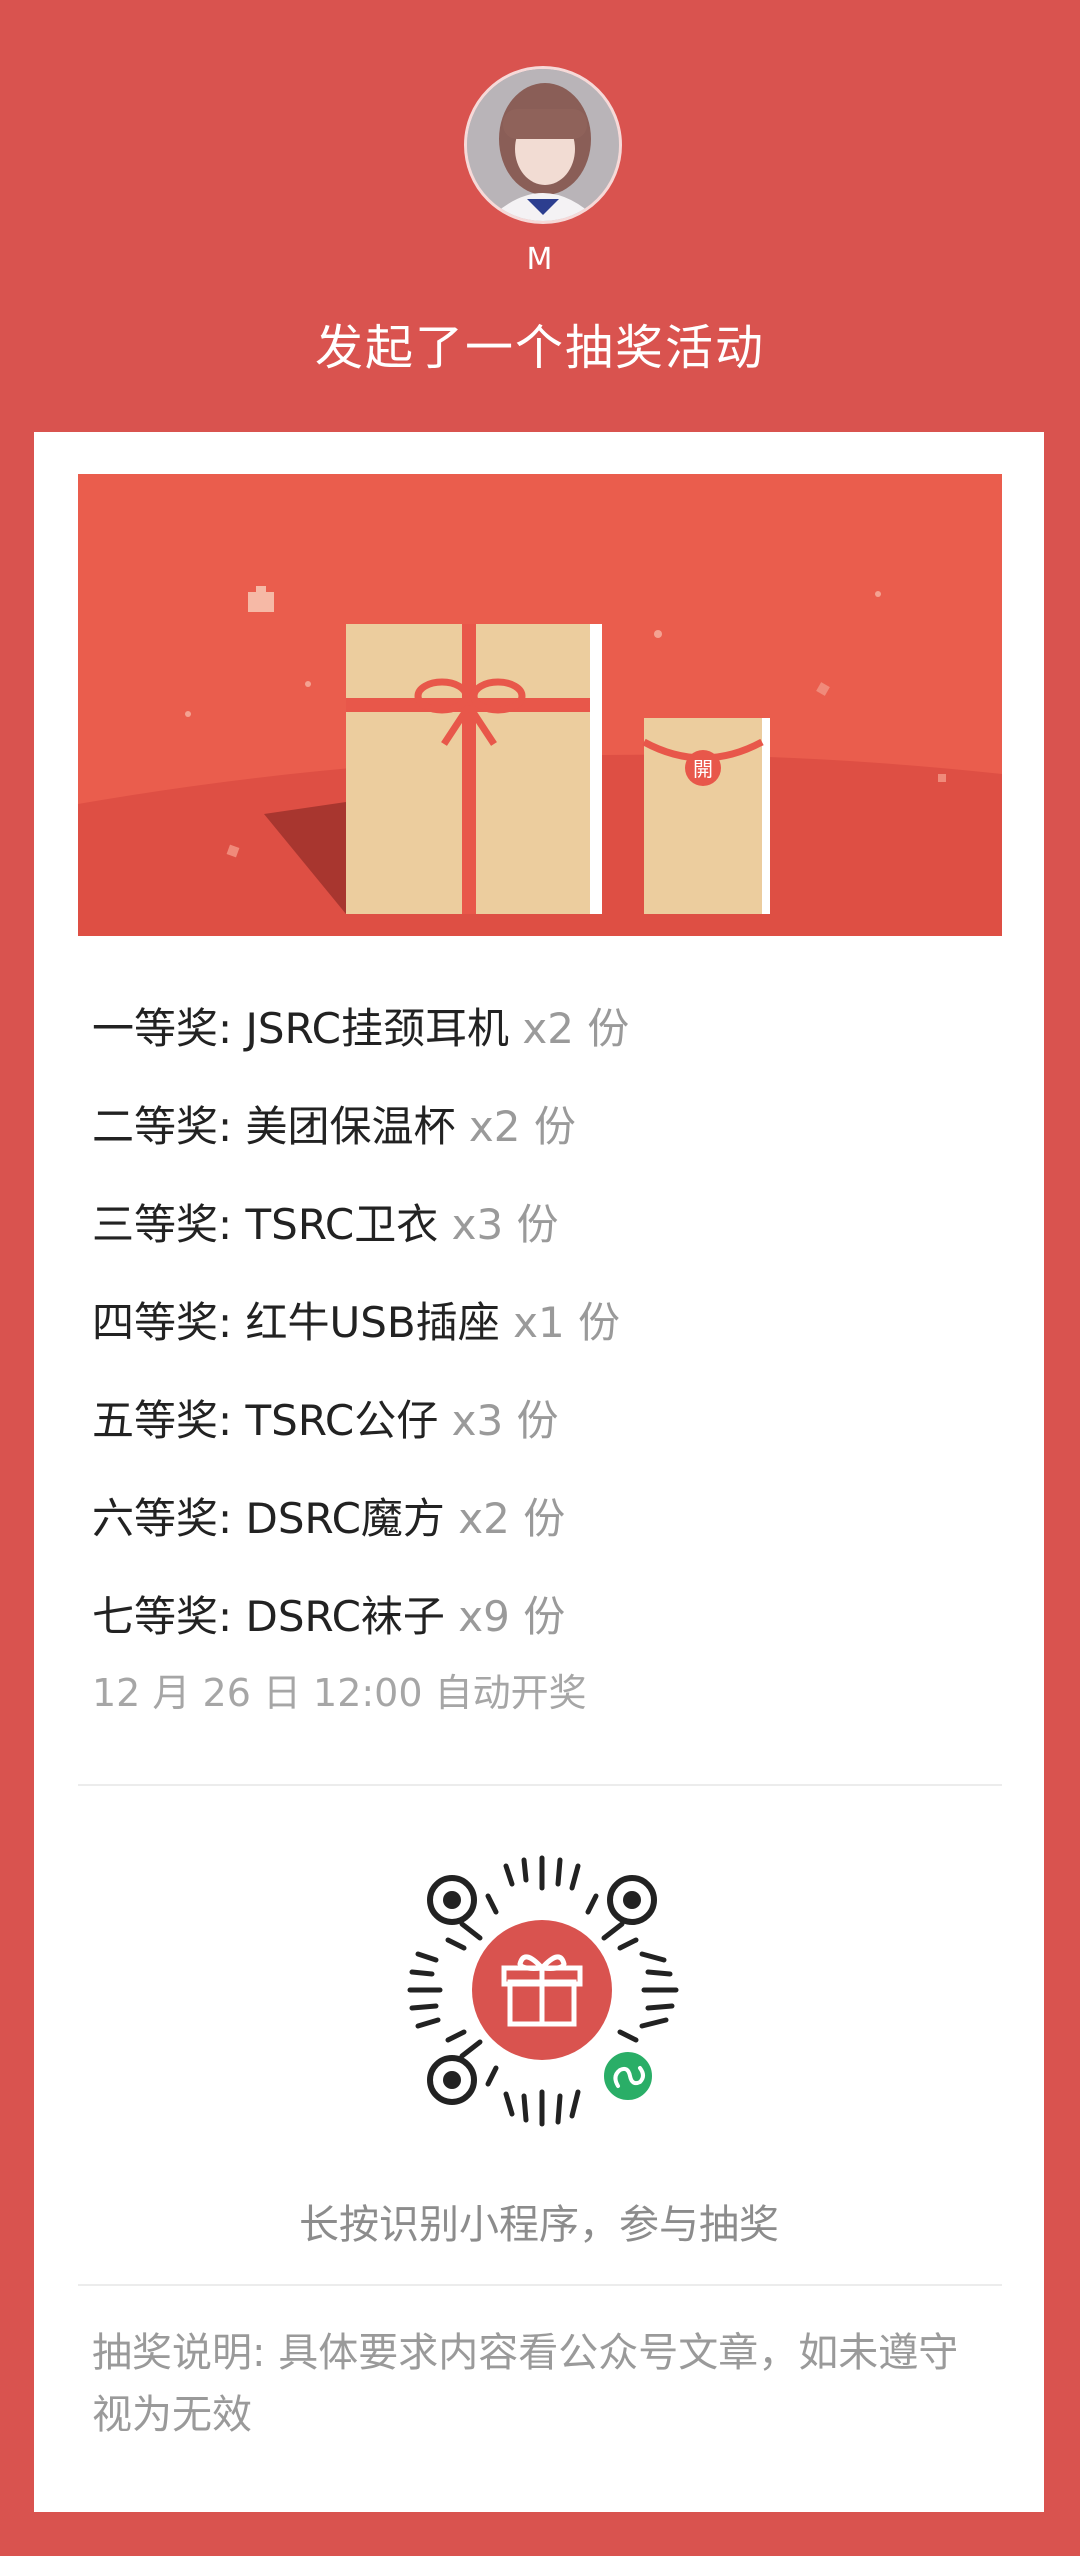 The image size is (1080, 2556). What do you see at coordinates (345, 1616) in the screenshot?
I see `prize-name: DSRC袜子` at bounding box center [345, 1616].